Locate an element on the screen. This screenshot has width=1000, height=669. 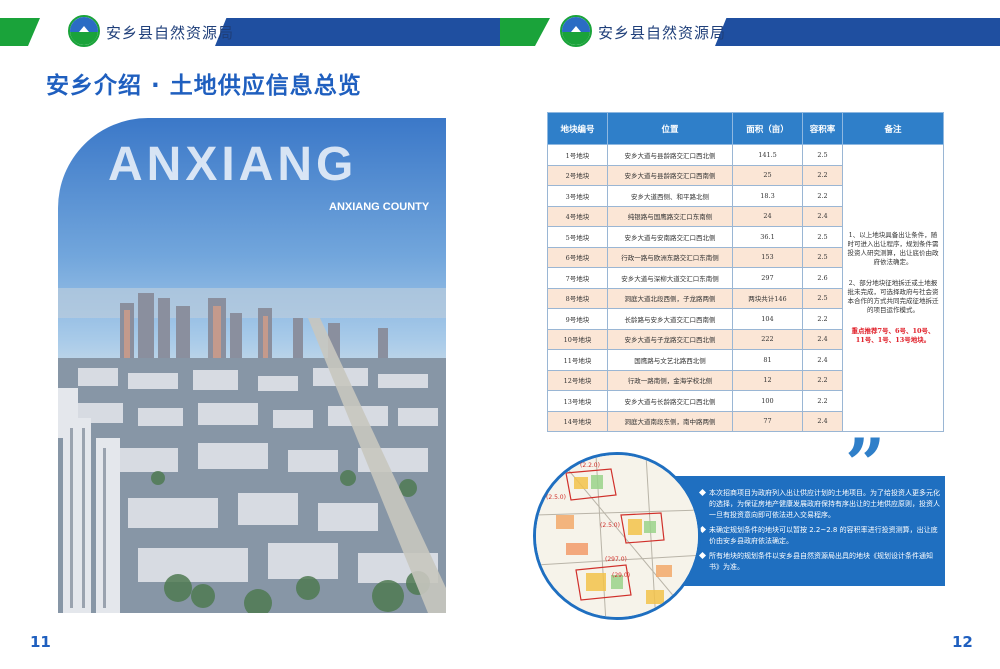
info-item: 所有地块的规划条件以安乡县自然资源局出具的地块《规划设计条件通知书》为准。 is located at coordinates (819, 562).